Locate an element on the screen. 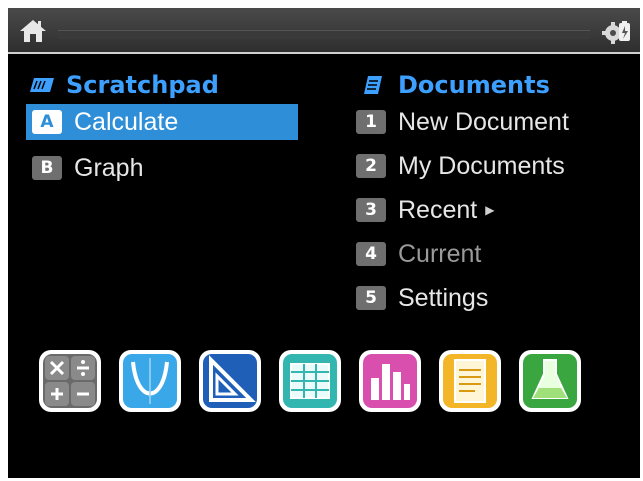 The height and width of the screenshot is (481, 643). shortcut-key-1: 1 is located at coordinates (371, 122).